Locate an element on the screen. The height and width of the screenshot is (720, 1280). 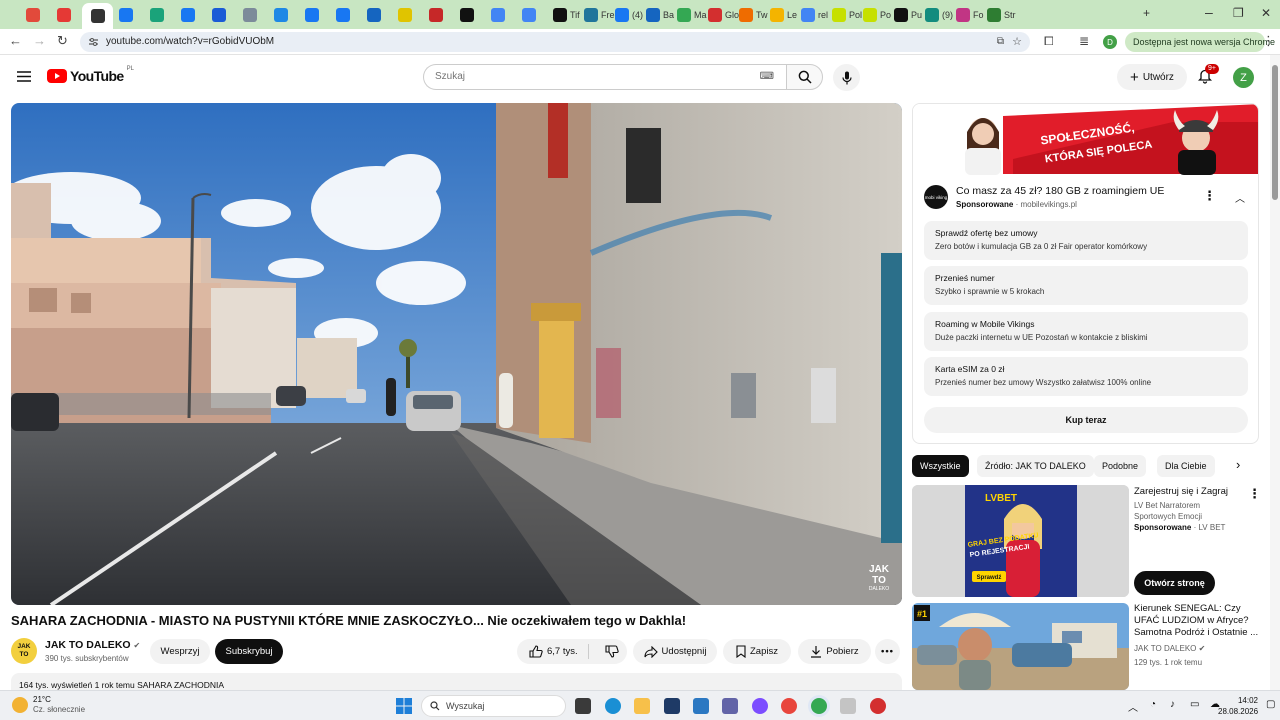
minimize-icon: – is located at coordinates (1209, 12).